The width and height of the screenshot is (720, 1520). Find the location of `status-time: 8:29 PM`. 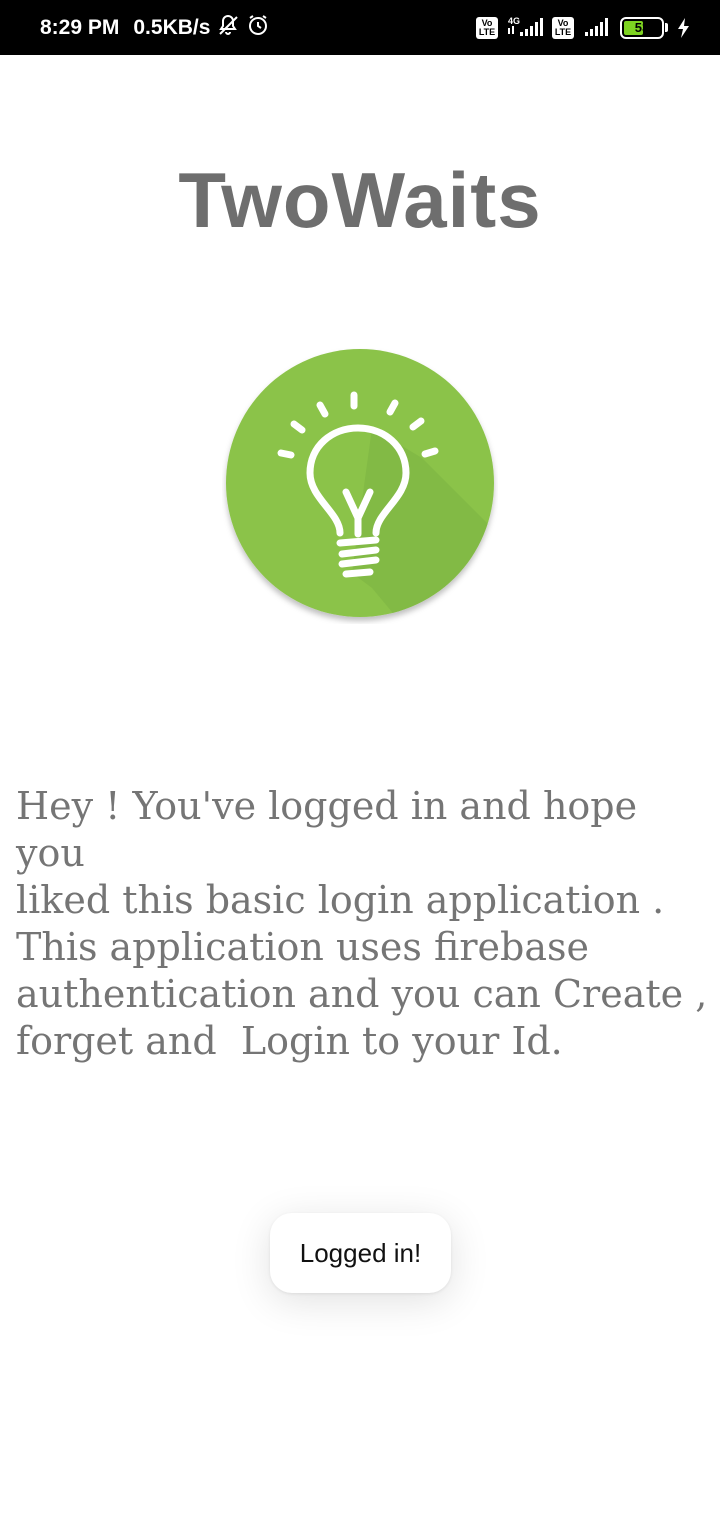

status-time: 8:29 PM is located at coordinates (80, 27).